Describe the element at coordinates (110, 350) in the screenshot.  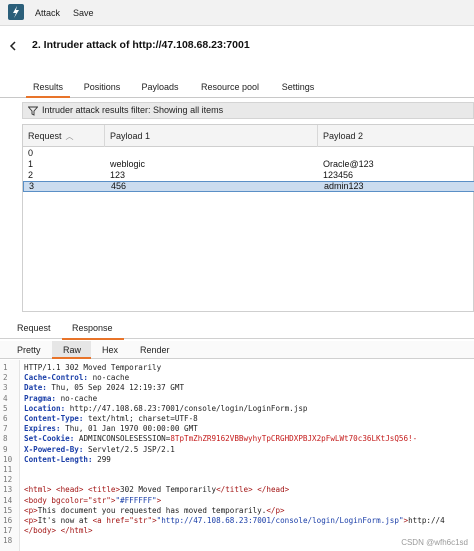
I see `tab-hex: Hex` at that location.